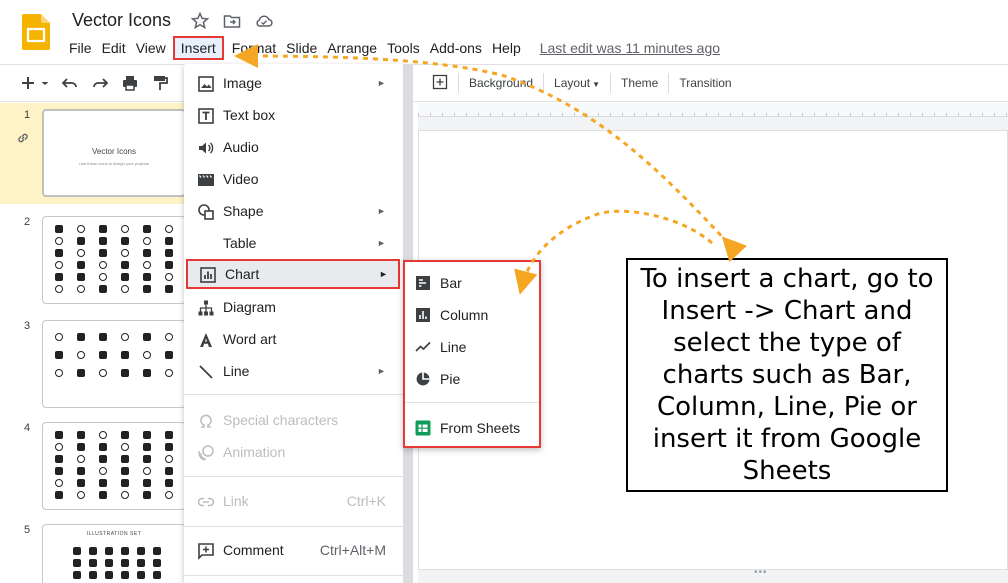  What do you see at coordinates (293, 274) in the screenshot?
I see `menu-item-chart: Chart ►` at bounding box center [293, 274].